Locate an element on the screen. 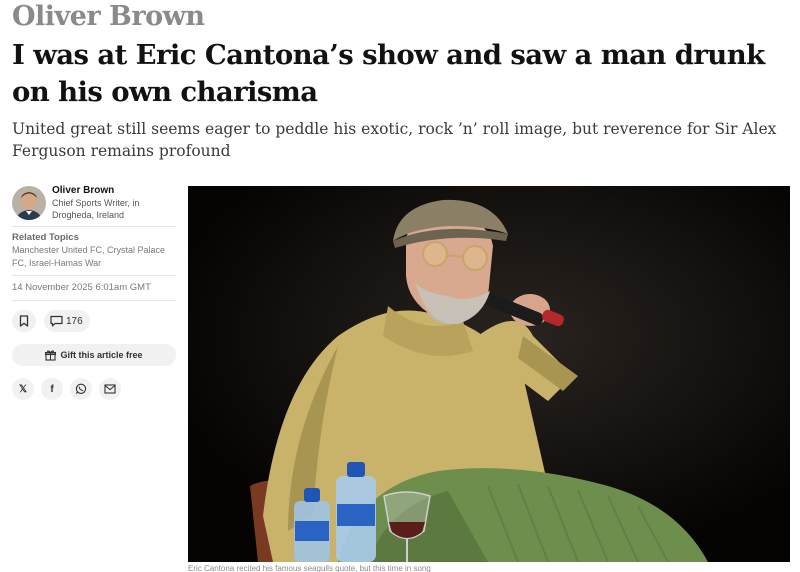 This screenshot has width=800, height=572. bookmark-button is located at coordinates (24, 321).